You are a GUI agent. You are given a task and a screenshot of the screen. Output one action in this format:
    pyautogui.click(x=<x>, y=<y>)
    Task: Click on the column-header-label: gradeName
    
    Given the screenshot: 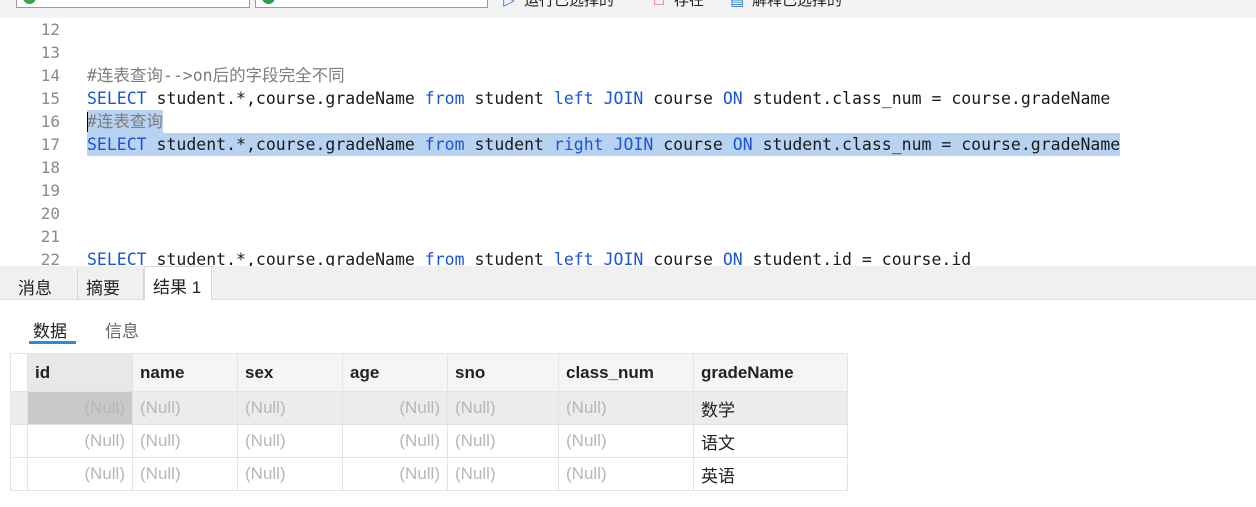 What is the action you would take?
    pyautogui.click(x=747, y=372)
    